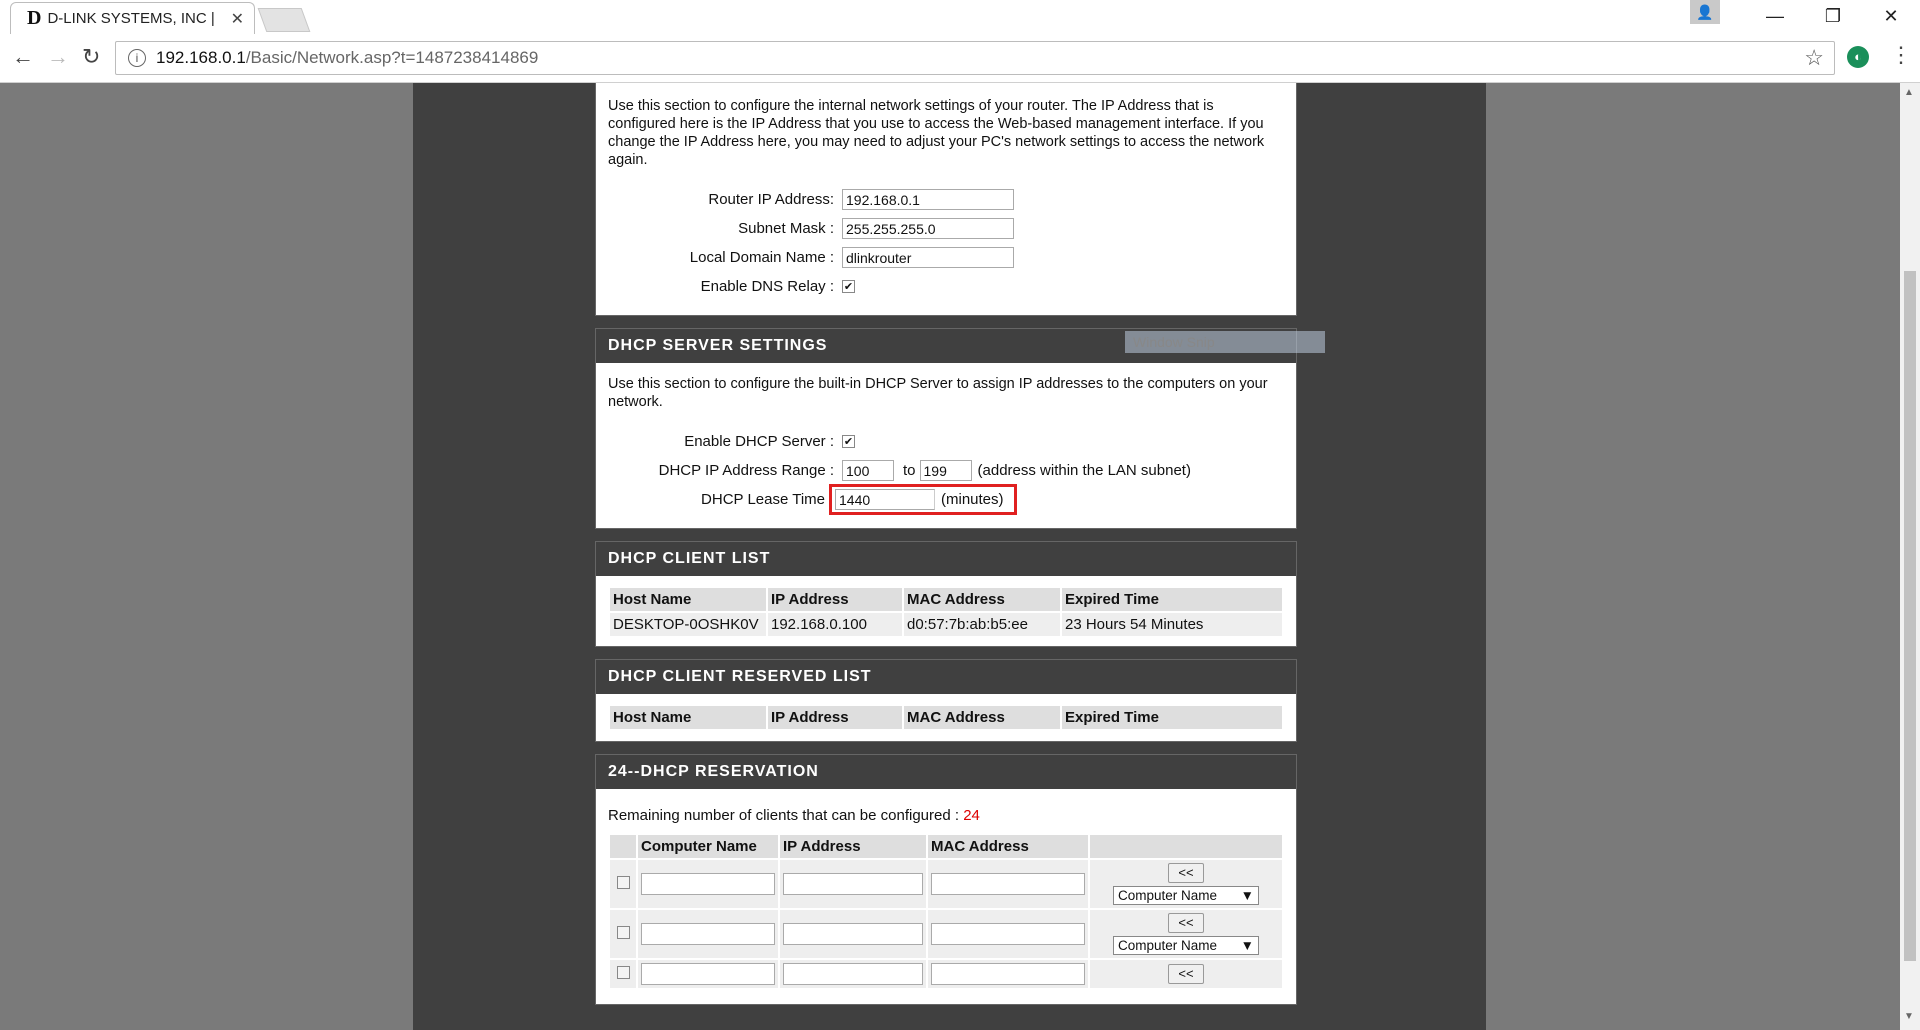  Describe the element at coordinates (746, 470) in the screenshot. I see `dhcp-range-label: DHCP IP Address Range :` at that location.